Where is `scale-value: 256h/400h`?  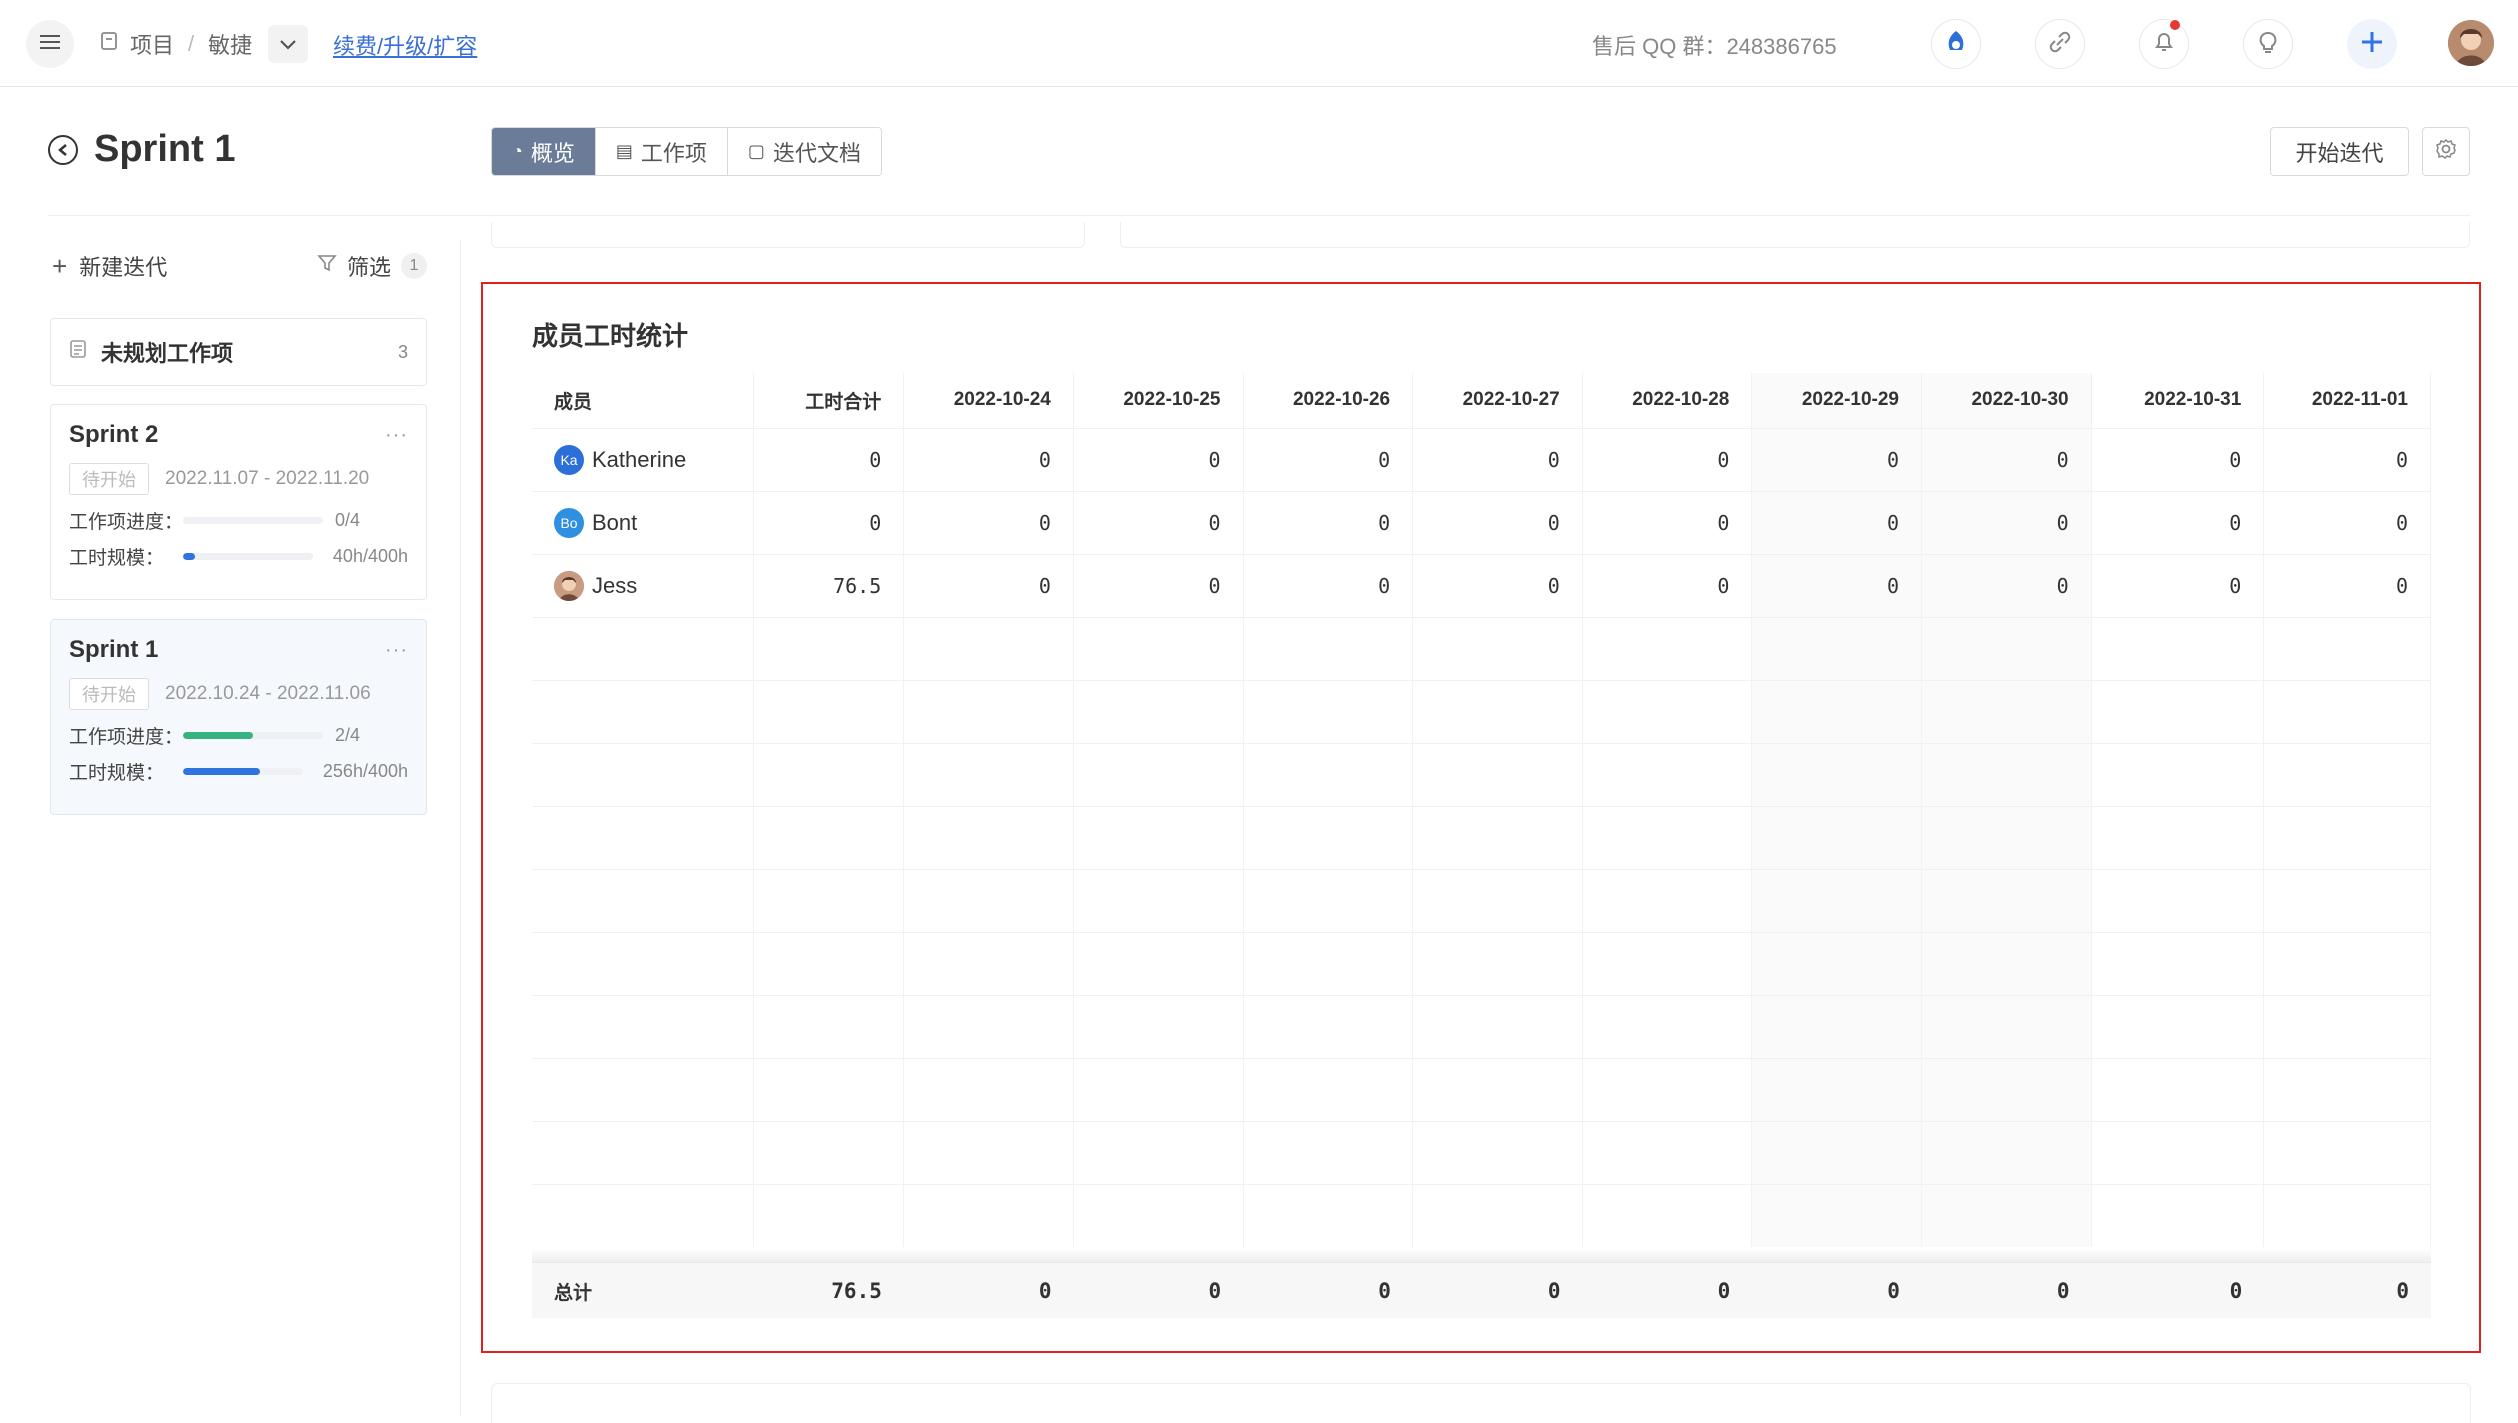 scale-value: 256h/400h is located at coordinates (365, 770).